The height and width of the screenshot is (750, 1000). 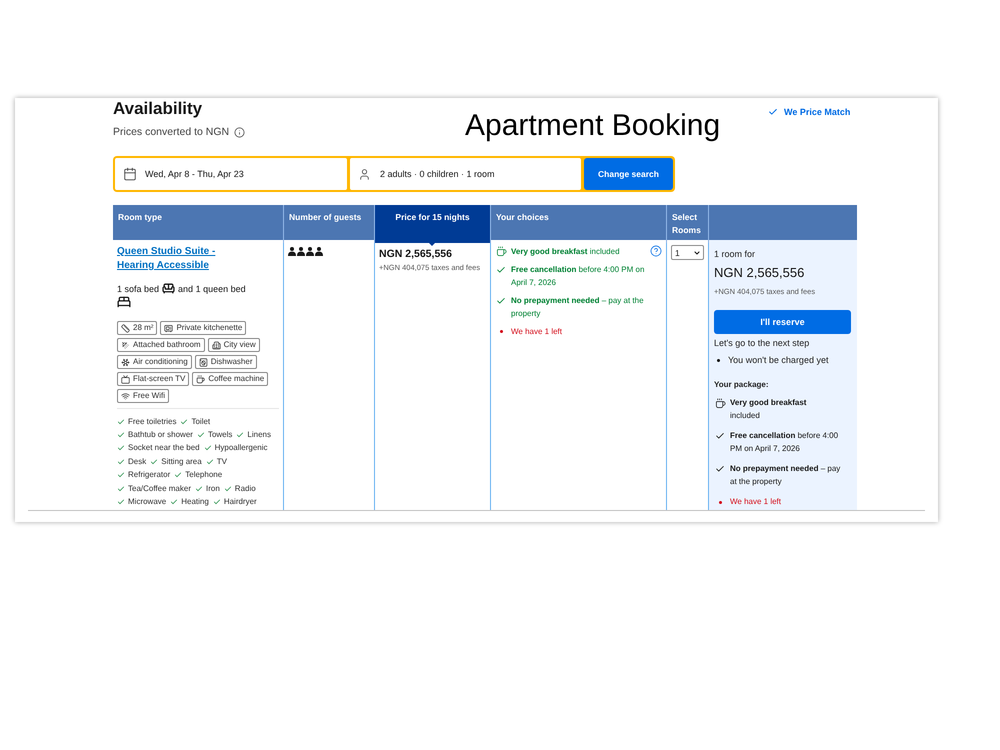 I want to click on rooms-select: 1, so click(x=687, y=252).